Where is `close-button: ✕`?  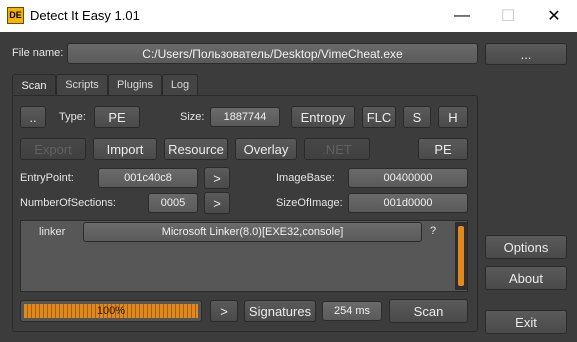 close-button: ✕ is located at coordinates (554, 16).